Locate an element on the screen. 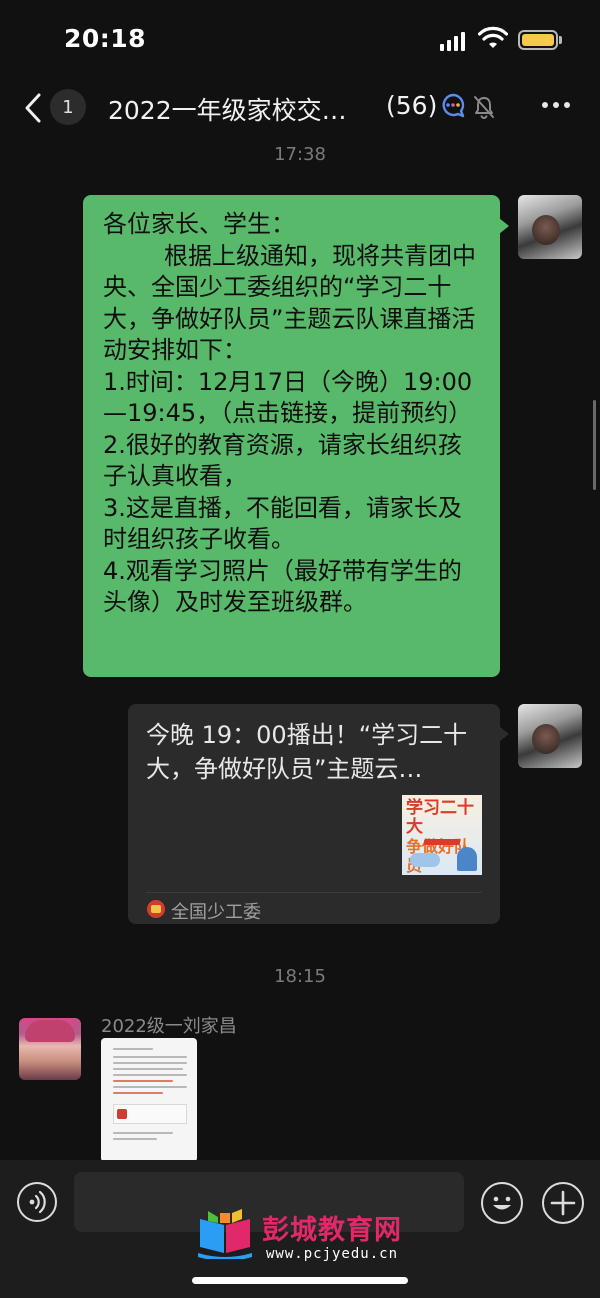 The height and width of the screenshot is (1298, 600). watermark-name: 彭城教育网 is located at coordinates (332, 1230).